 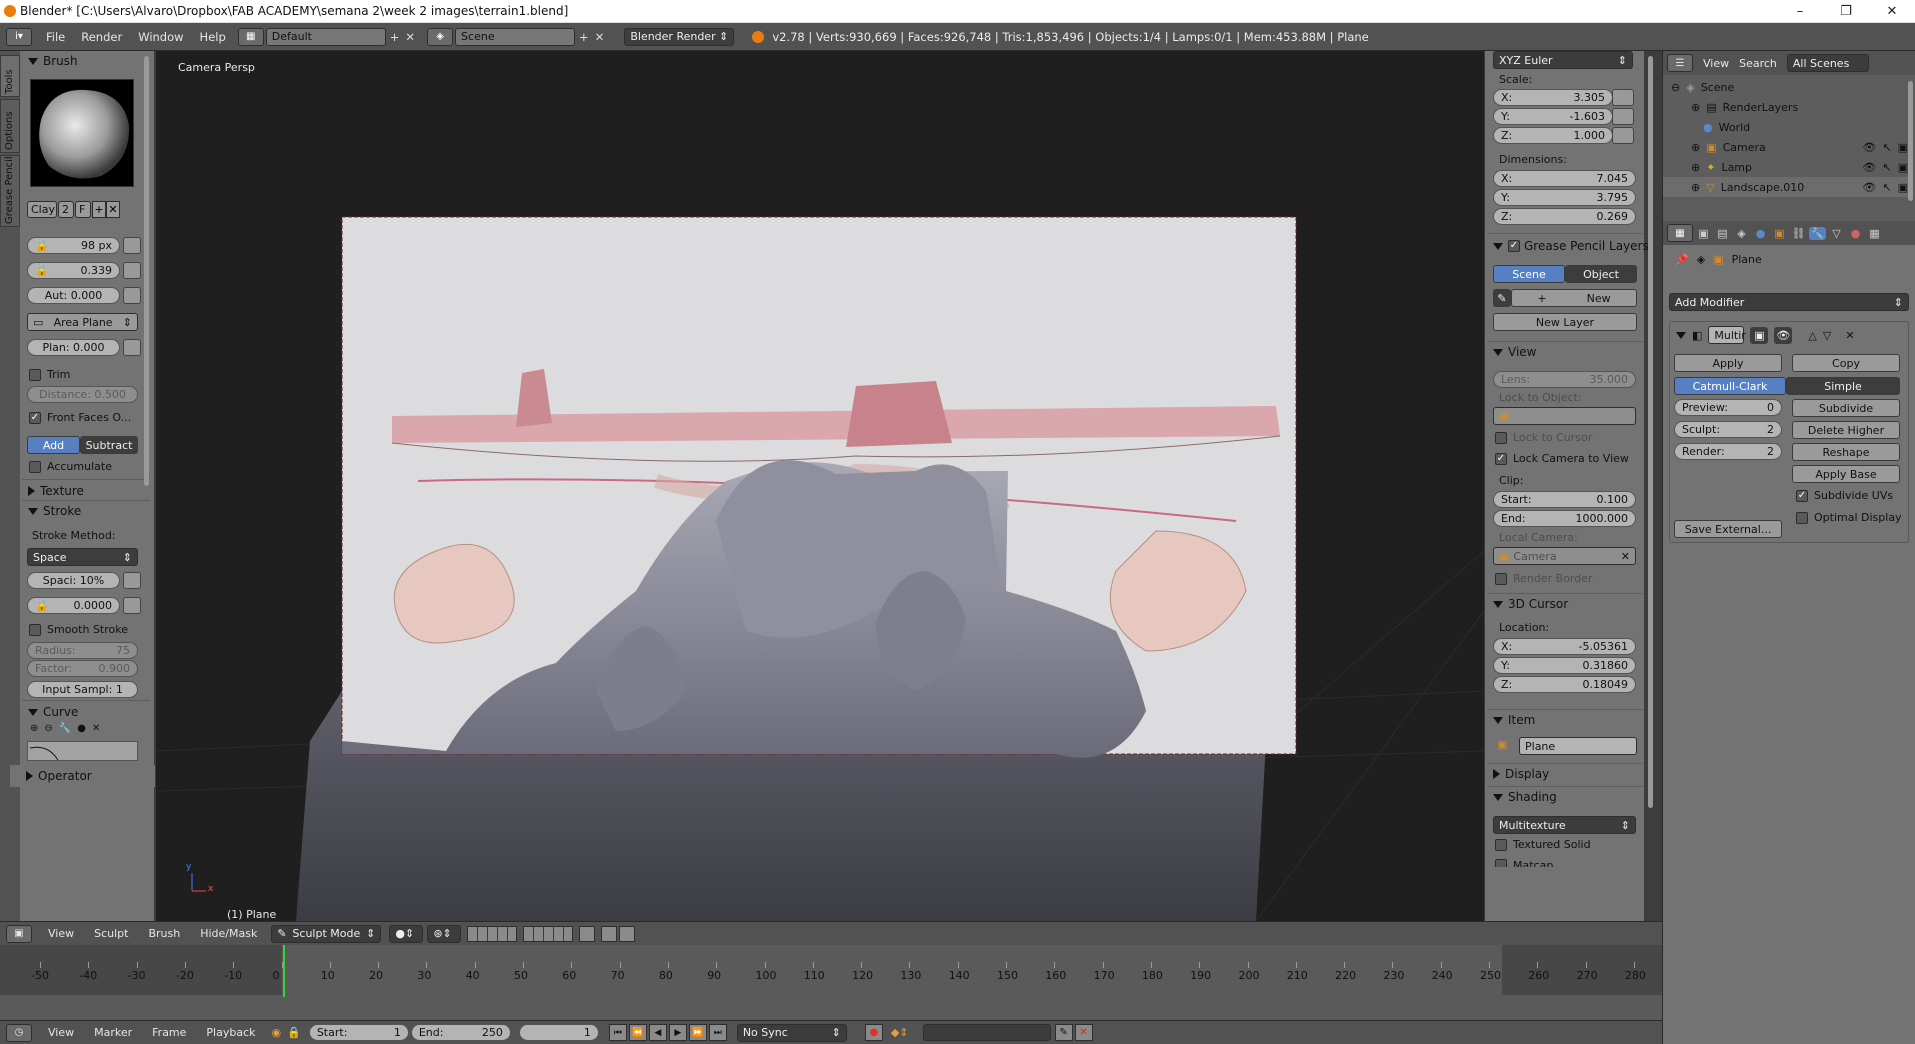 What do you see at coordinates (1501, 437) in the screenshot?
I see `lock-cursor-checkbox` at bounding box center [1501, 437].